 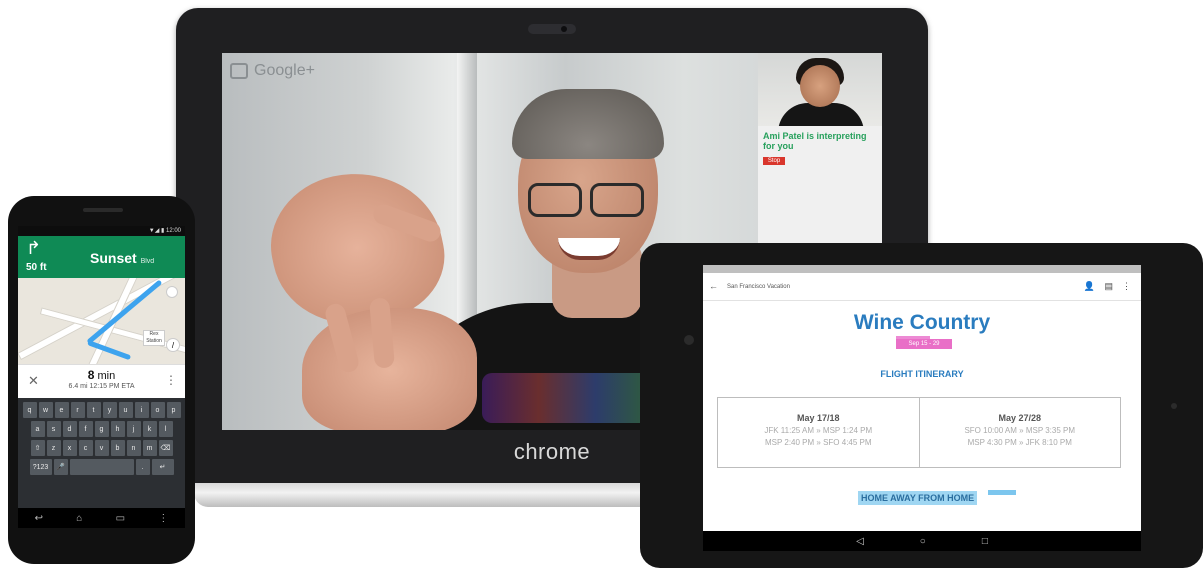 I want to click on interpreter-thumbnail, so click(x=820, y=89).